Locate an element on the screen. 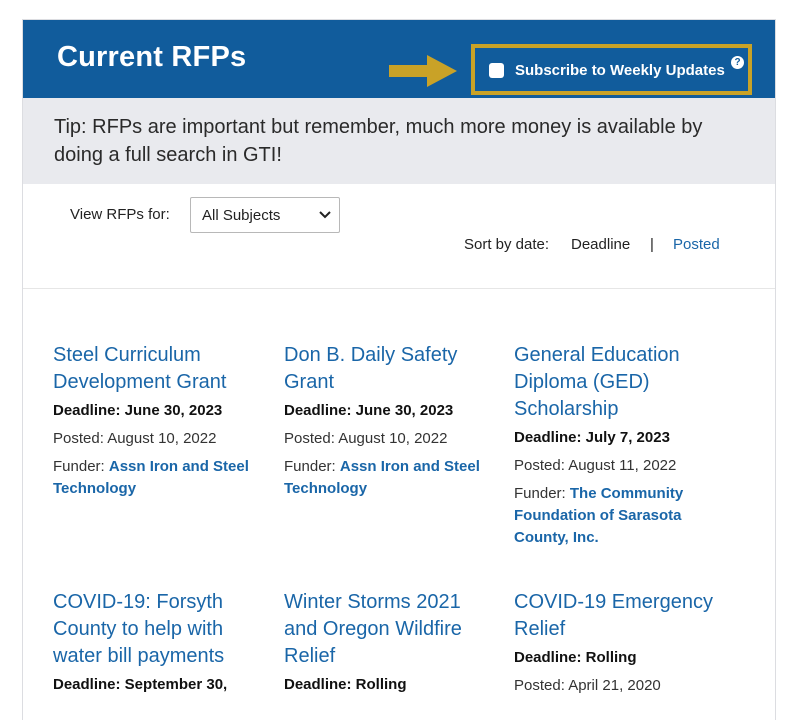  divider is located at coordinates (399, 288).